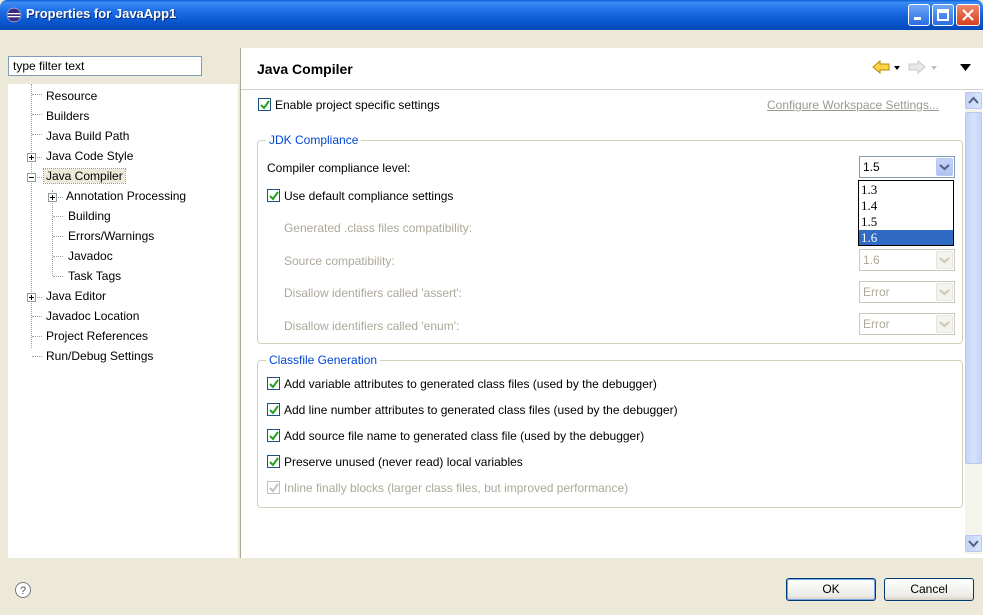  What do you see at coordinates (339, 168) in the screenshot?
I see `compliance-level-label: Compiler compliance level:` at bounding box center [339, 168].